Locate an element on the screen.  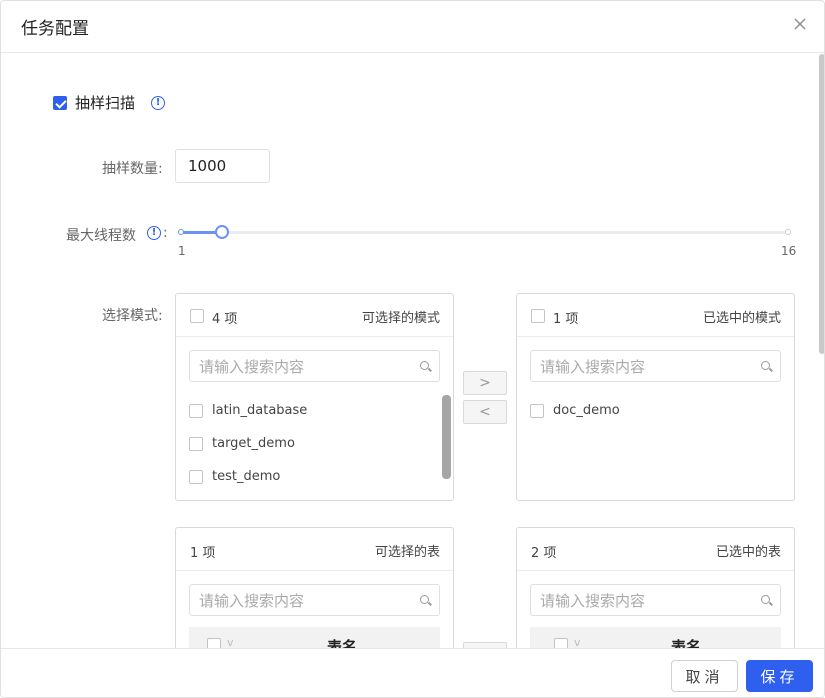
item-label: latin_database is located at coordinates (260, 410).